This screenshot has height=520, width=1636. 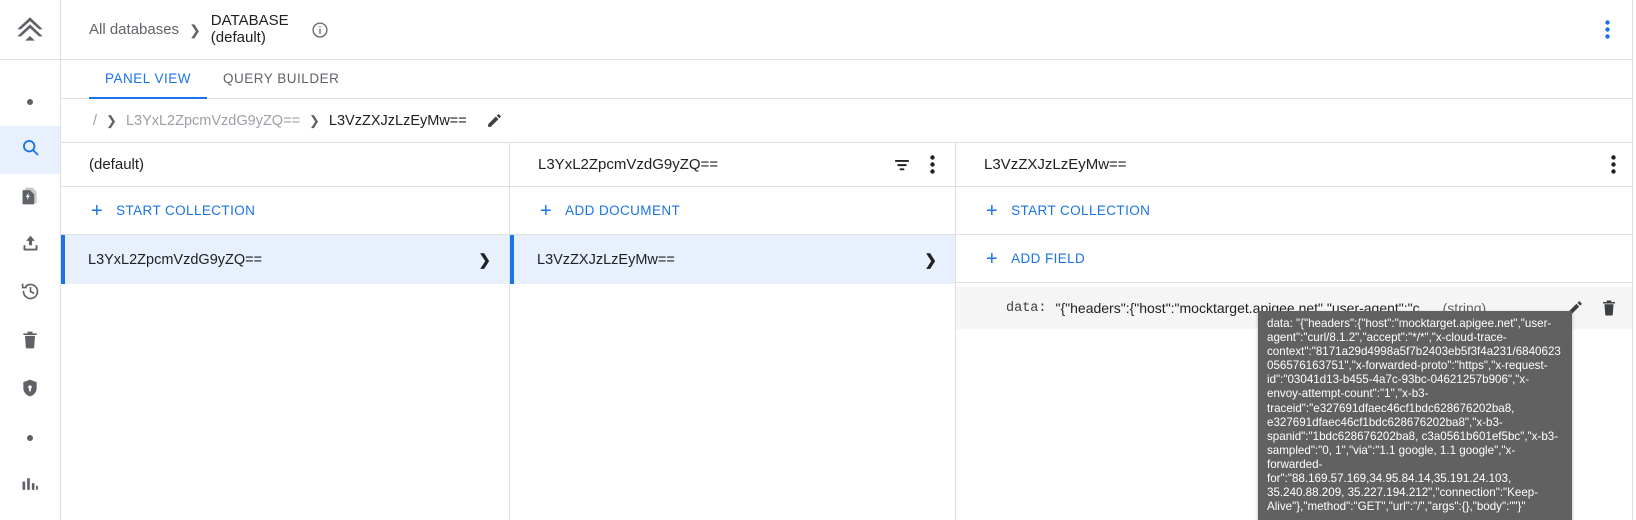 What do you see at coordinates (844, 29) in the screenshot?
I see `breadcrumb: All databases ❯ DATABASE (default)` at bounding box center [844, 29].